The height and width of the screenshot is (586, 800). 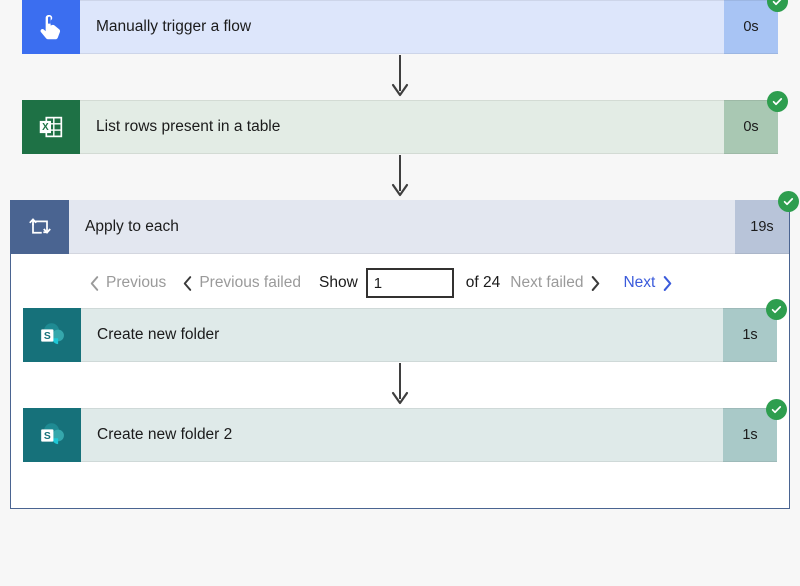 I want to click on action-card-apply-to-each: Apply to each 19s, so click(x=405, y=222).